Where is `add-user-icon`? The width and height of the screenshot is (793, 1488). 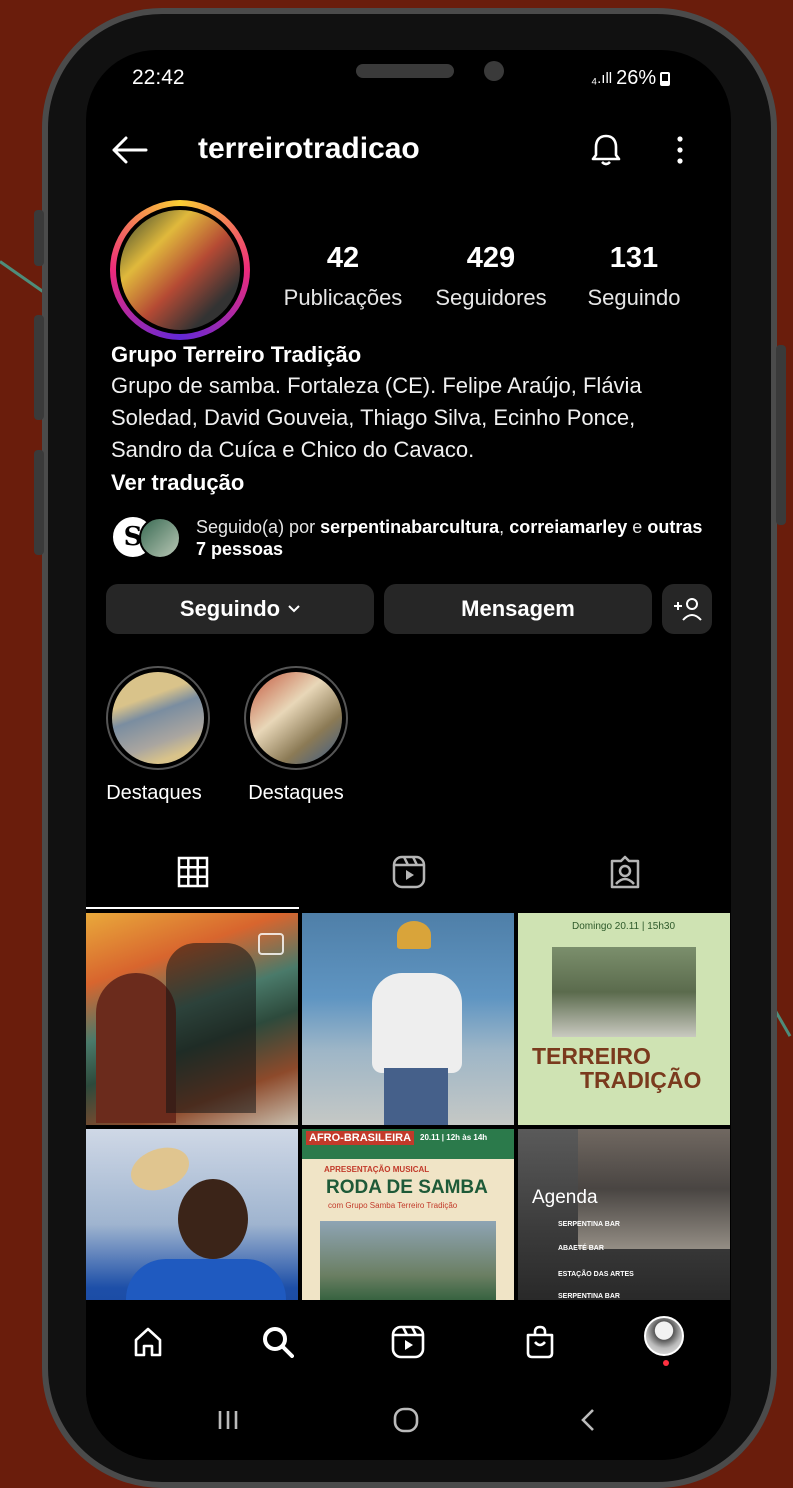 add-user-icon is located at coordinates (688, 609).